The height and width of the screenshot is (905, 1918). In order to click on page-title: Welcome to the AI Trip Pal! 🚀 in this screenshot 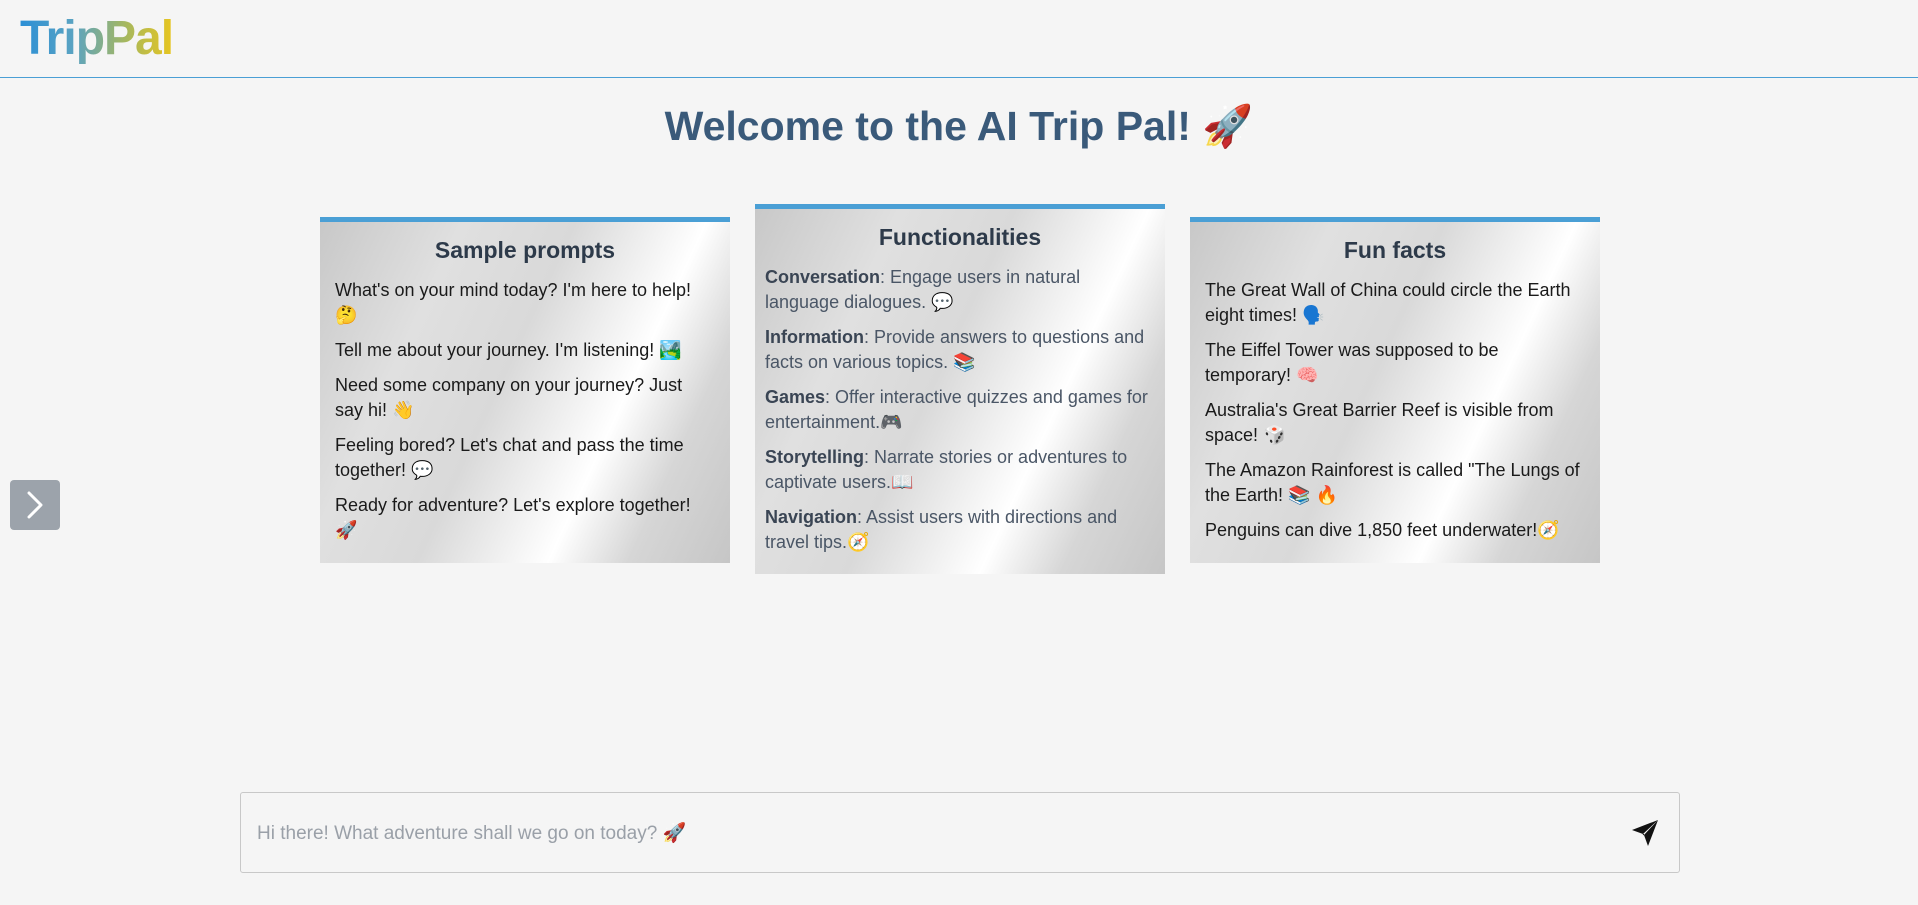, I will do `click(959, 126)`.